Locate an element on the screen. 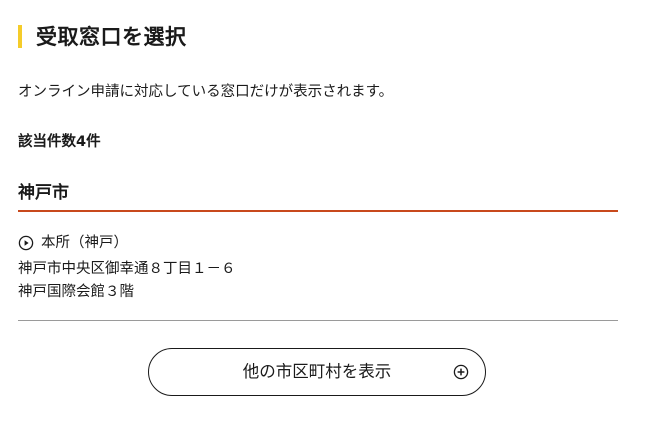  play-circle-icon is located at coordinates (26, 243).